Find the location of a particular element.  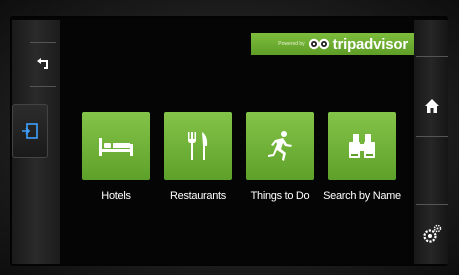

bed-icon is located at coordinates (116, 147).